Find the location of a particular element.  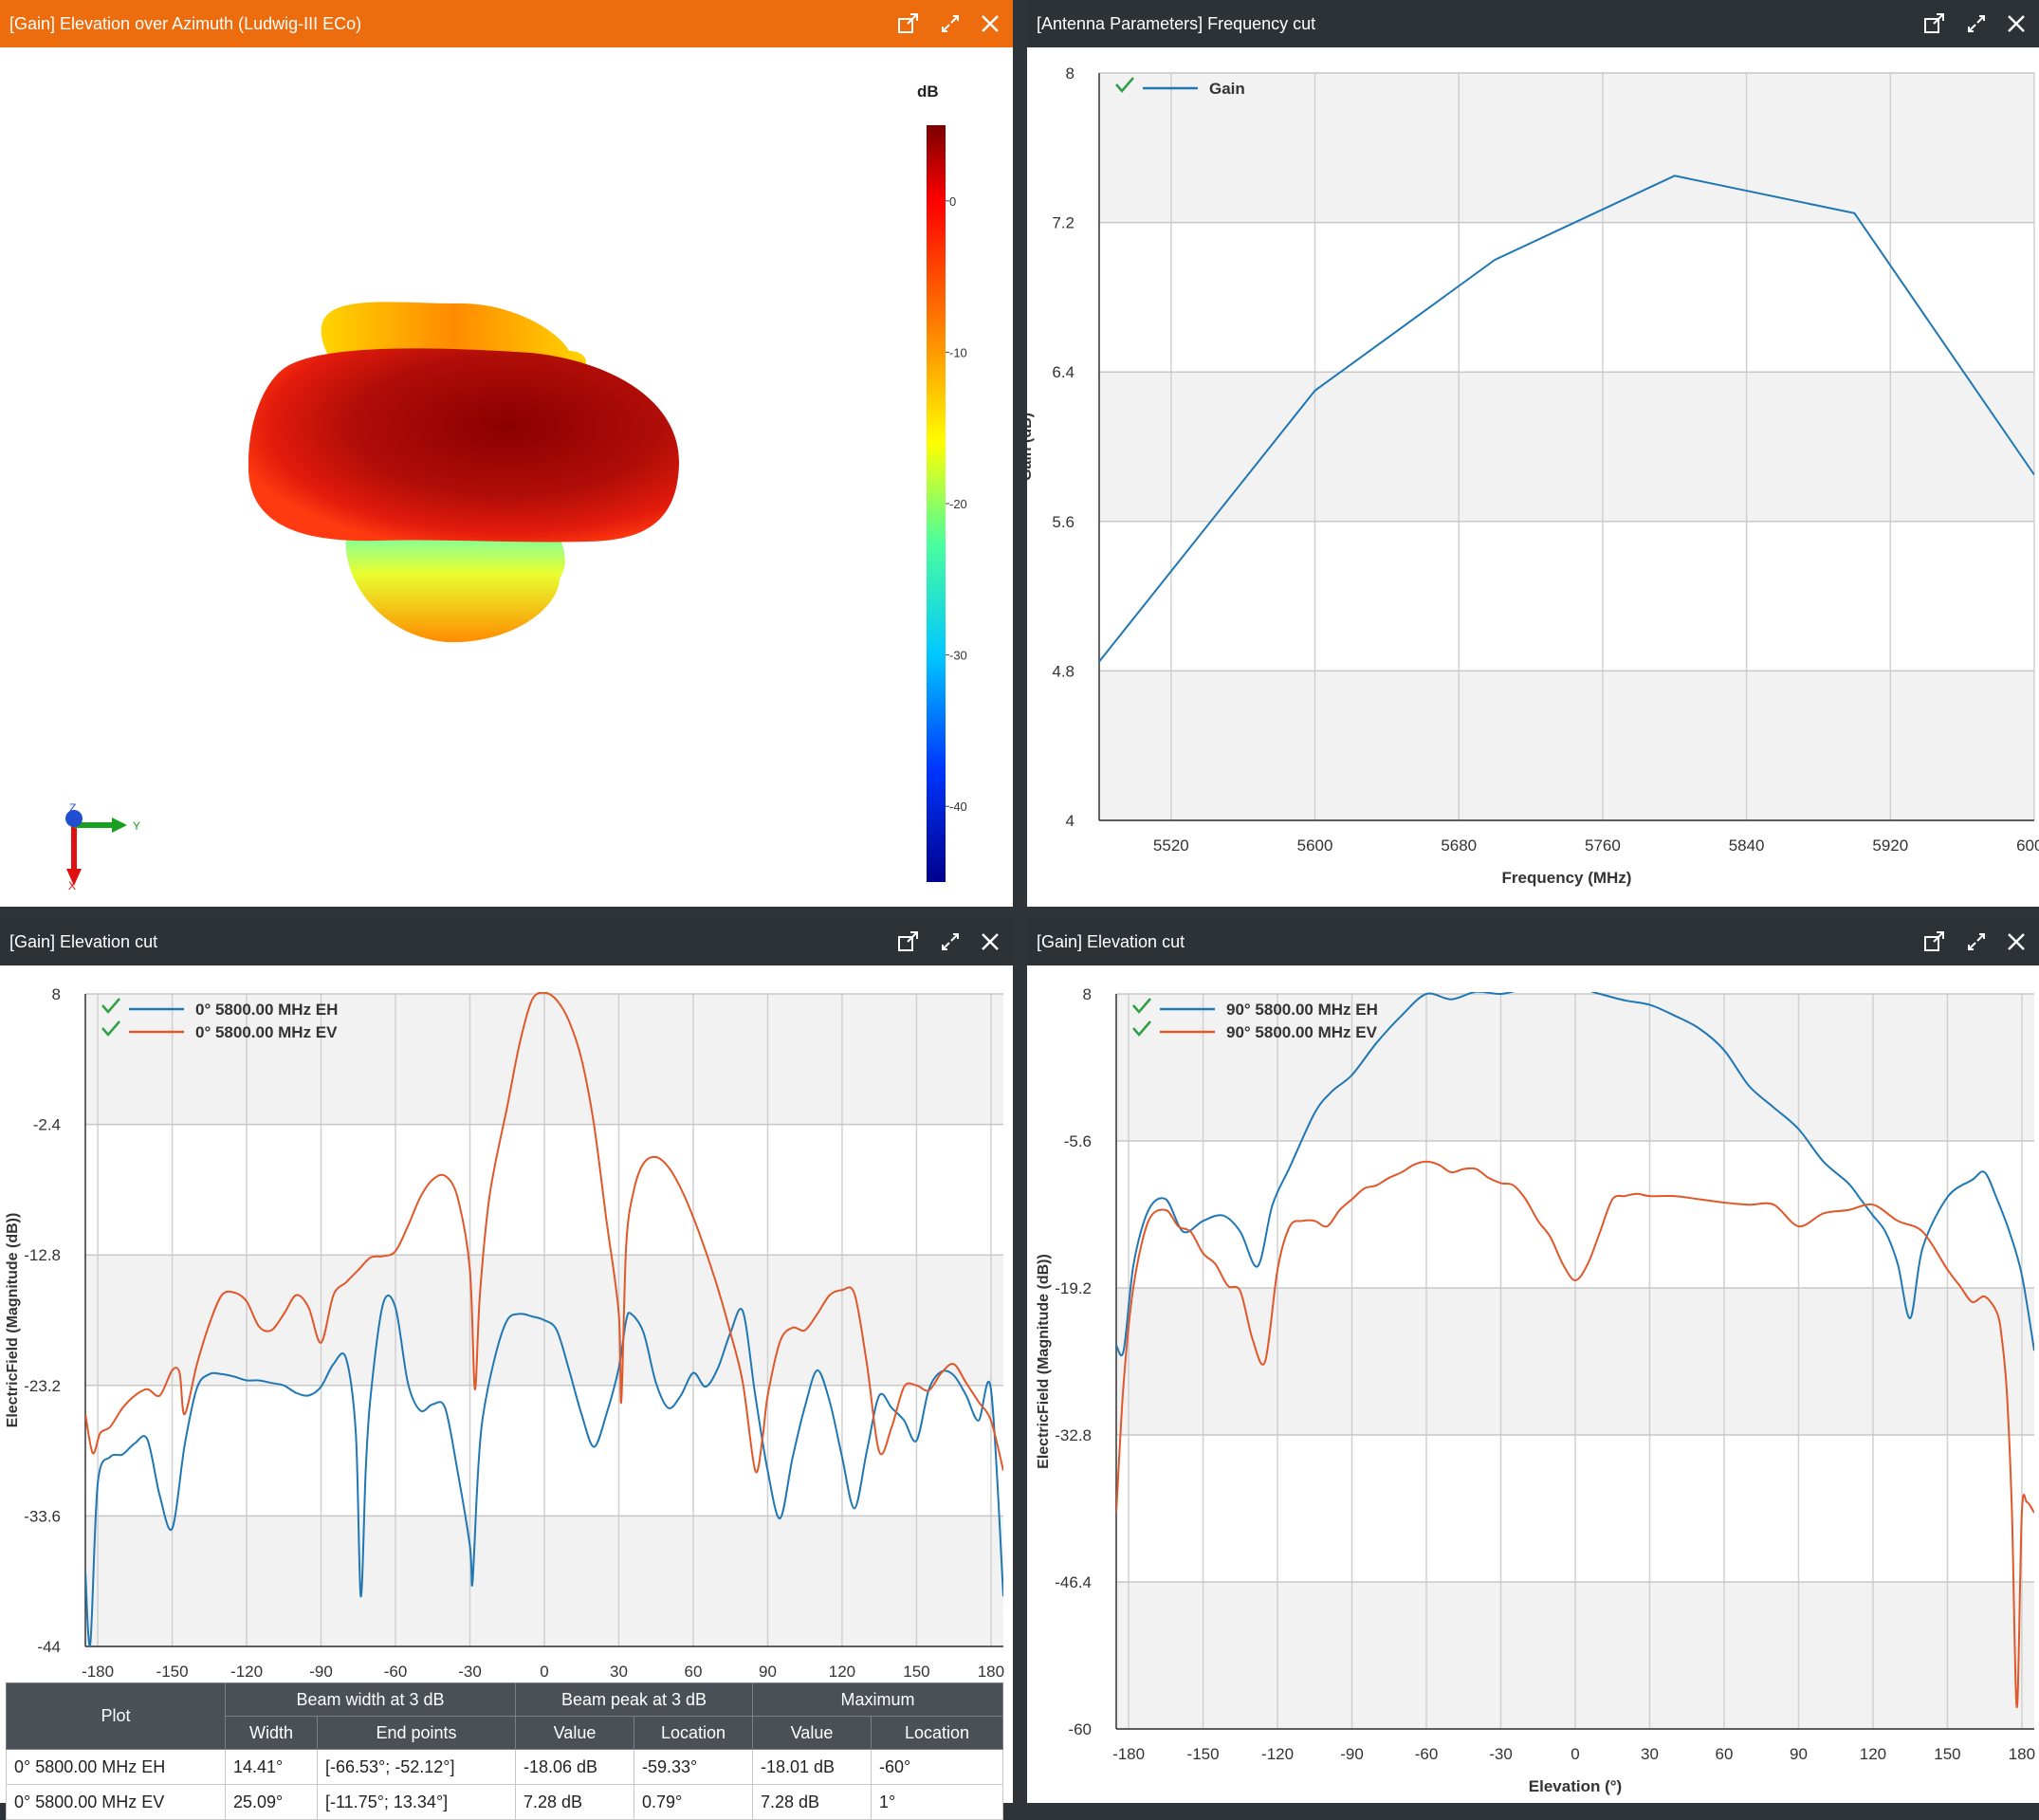

plot-band is located at coordinates (1567, 746).